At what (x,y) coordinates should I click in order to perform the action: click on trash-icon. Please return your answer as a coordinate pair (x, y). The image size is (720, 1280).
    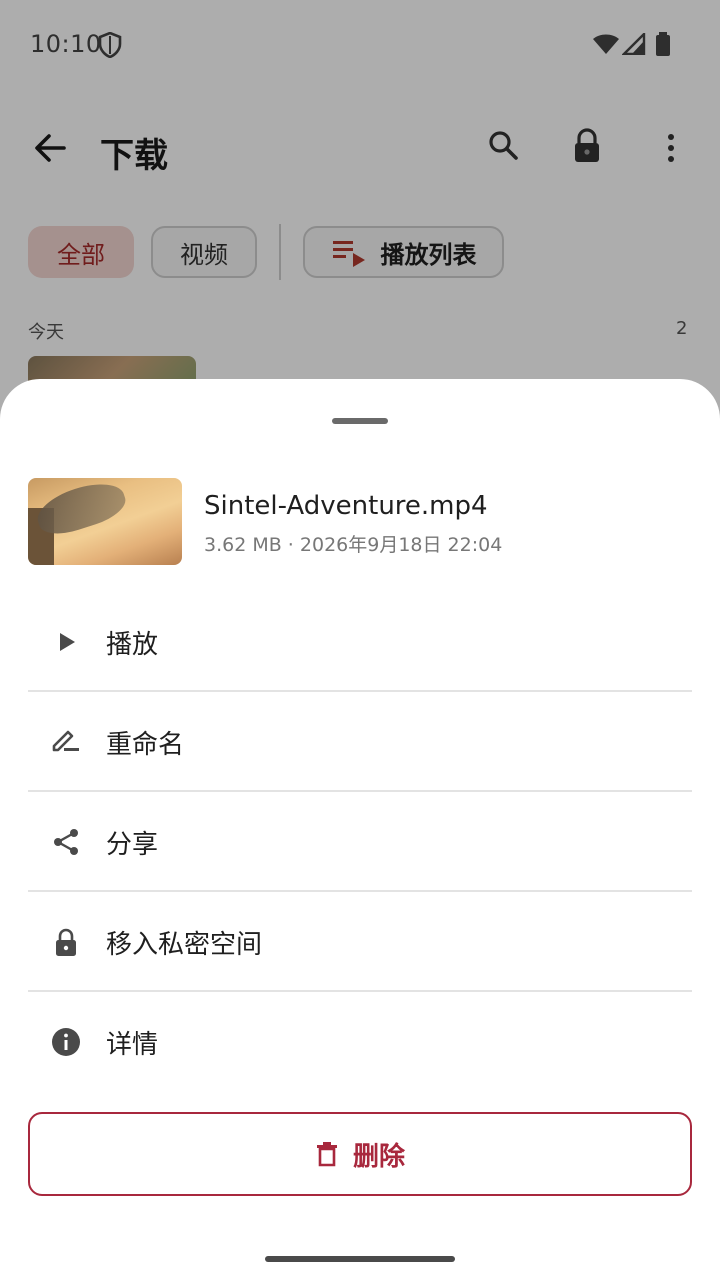
    Looking at the image, I should click on (326, 1154).